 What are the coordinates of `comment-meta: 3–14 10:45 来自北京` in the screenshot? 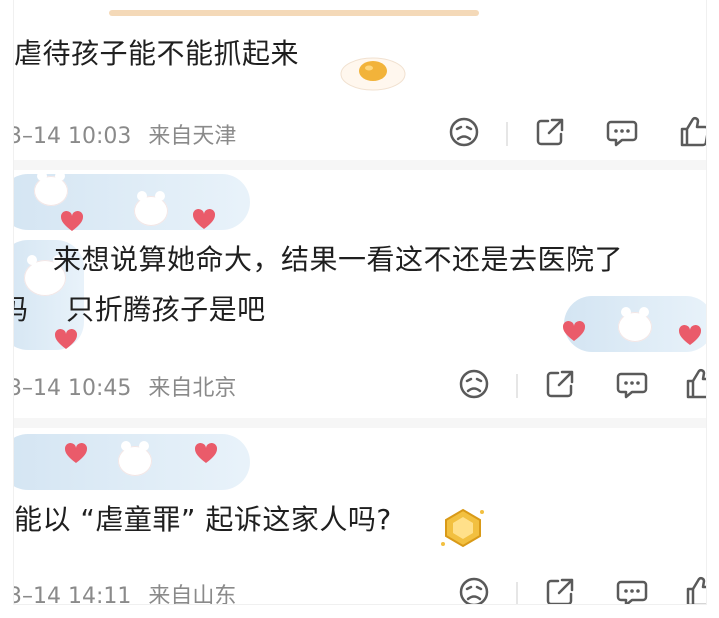 It's located at (125, 386).